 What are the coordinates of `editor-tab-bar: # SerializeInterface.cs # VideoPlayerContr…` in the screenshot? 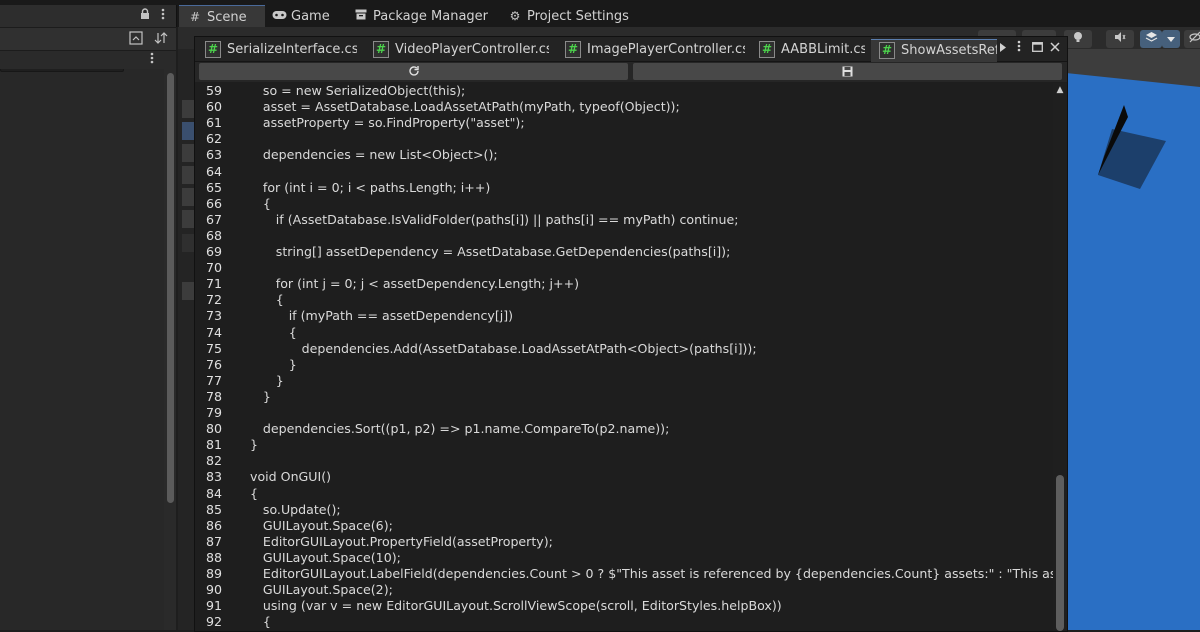 It's located at (631, 49).